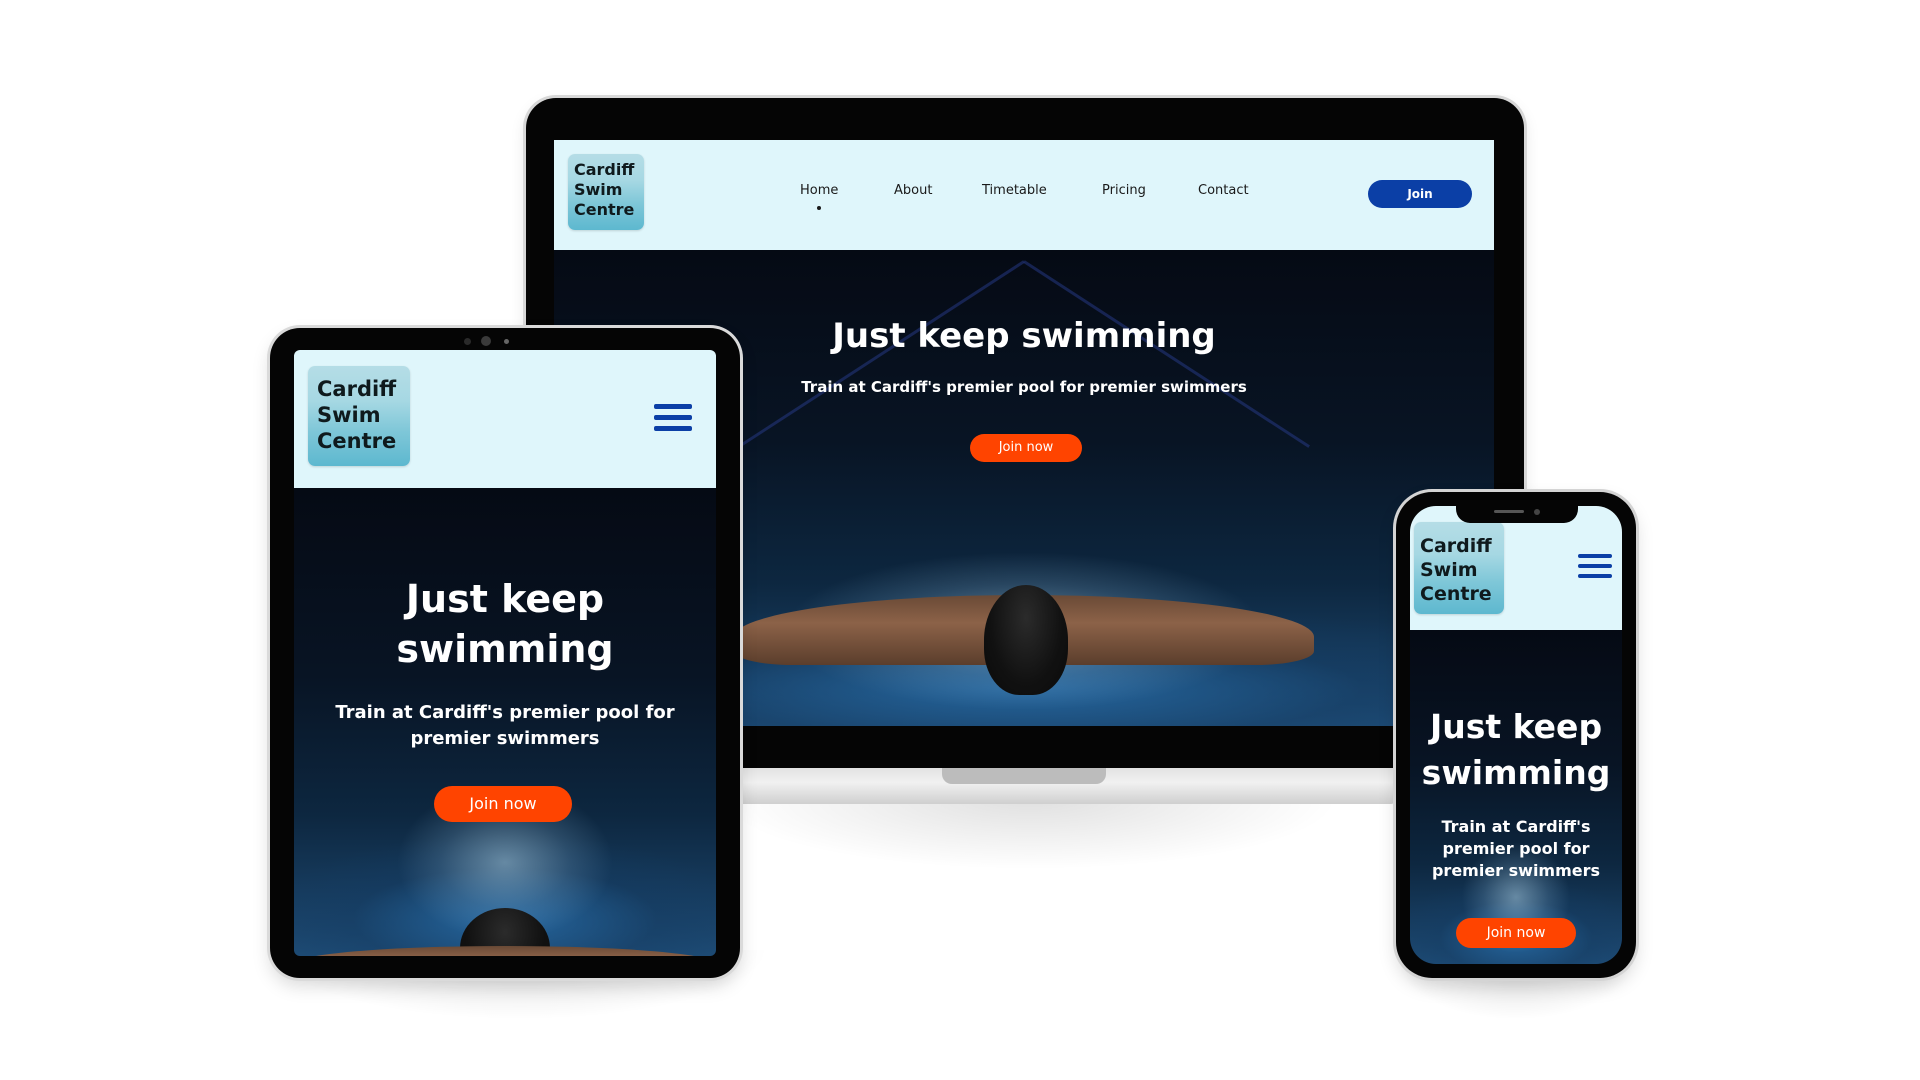 The image size is (1920, 1080). I want to click on nav-active-indicator, so click(819, 208).